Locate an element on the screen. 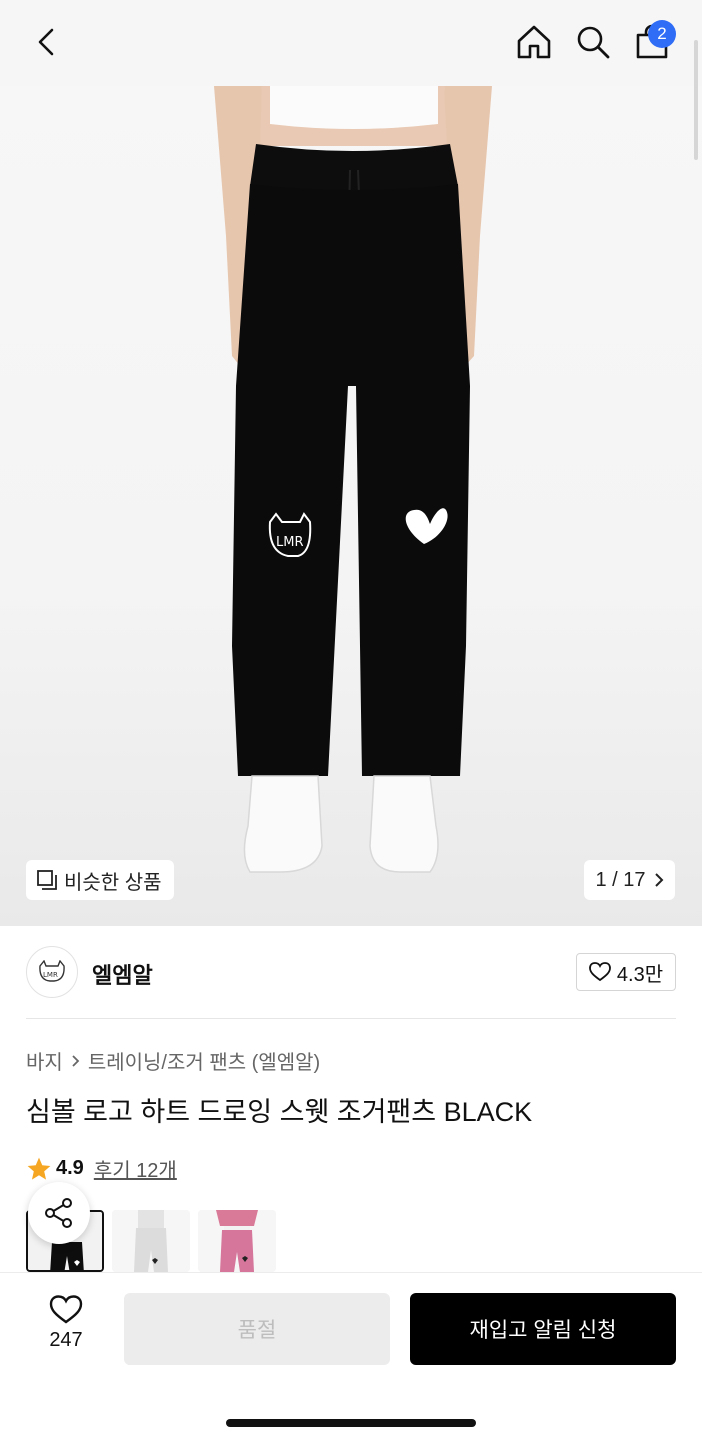  similar-products-label: 비슷한 상품 is located at coordinates (113, 882).